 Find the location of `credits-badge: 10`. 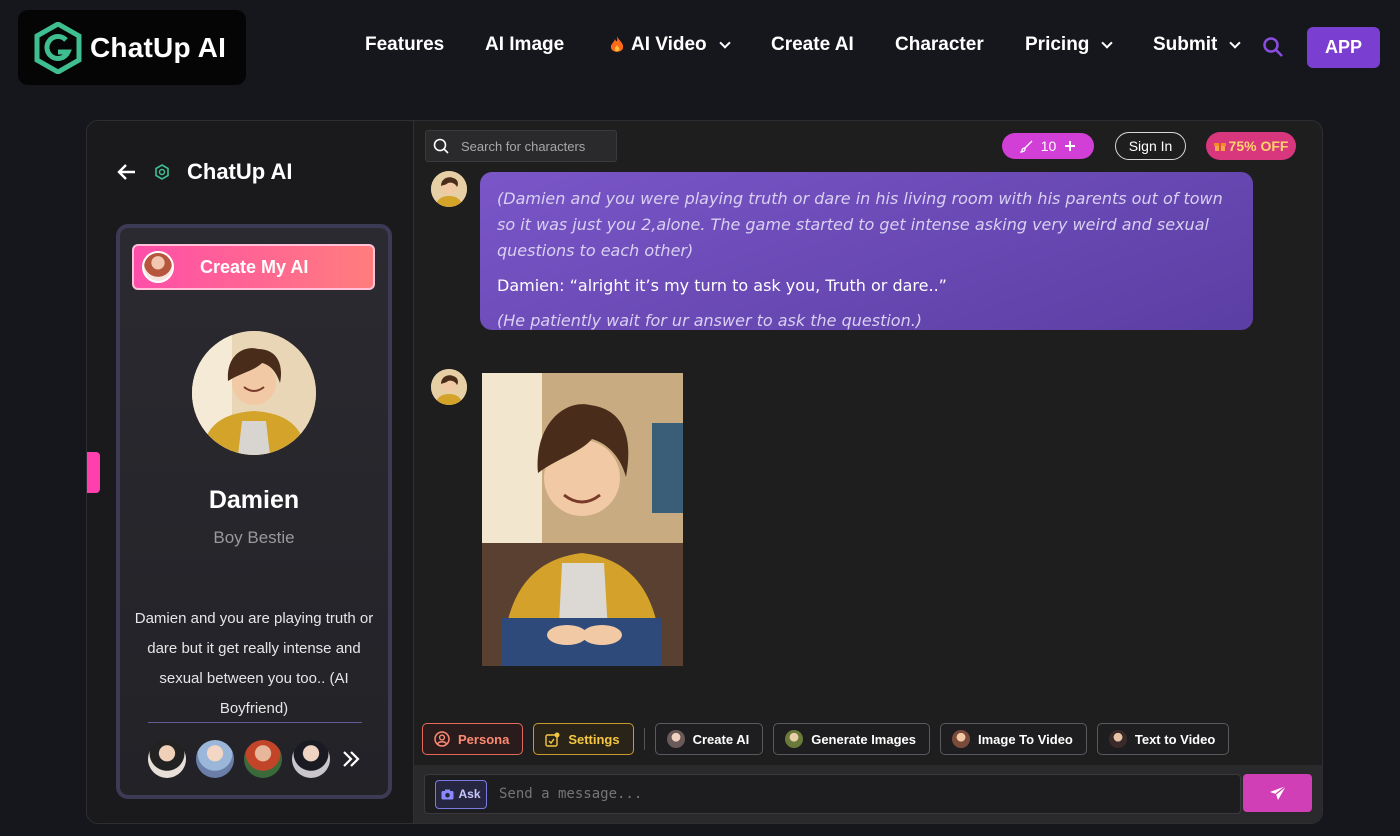

credits-badge: 10 is located at coordinates (1048, 146).